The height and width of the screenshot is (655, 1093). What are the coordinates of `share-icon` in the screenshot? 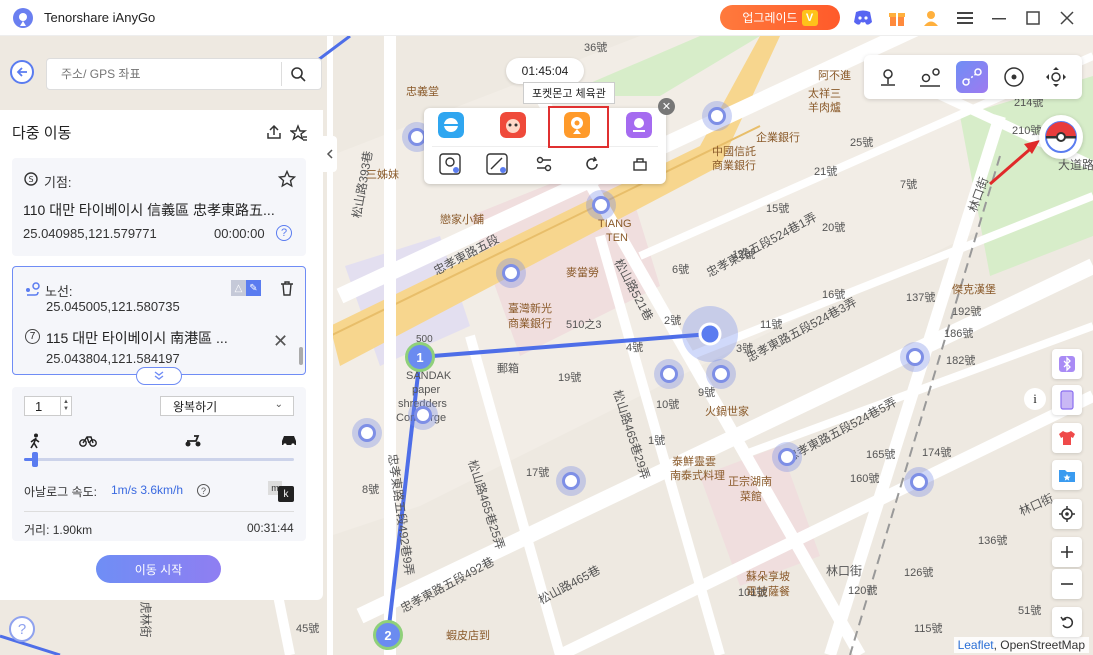 It's located at (274, 132).